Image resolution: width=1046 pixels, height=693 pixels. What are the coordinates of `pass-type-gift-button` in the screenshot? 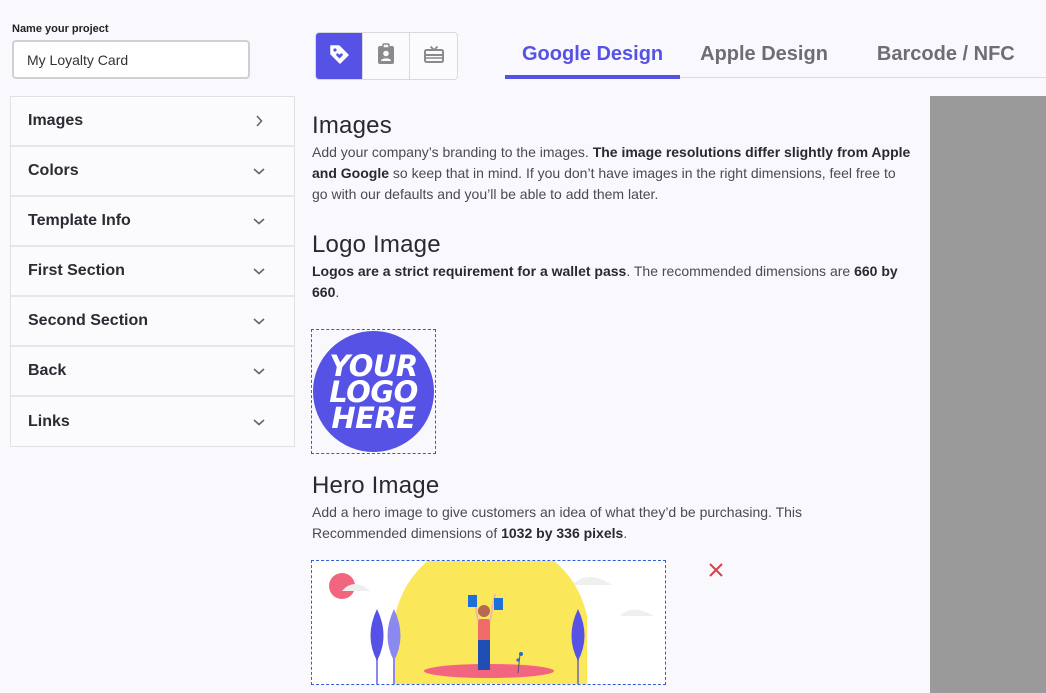 It's located at (433, 56).